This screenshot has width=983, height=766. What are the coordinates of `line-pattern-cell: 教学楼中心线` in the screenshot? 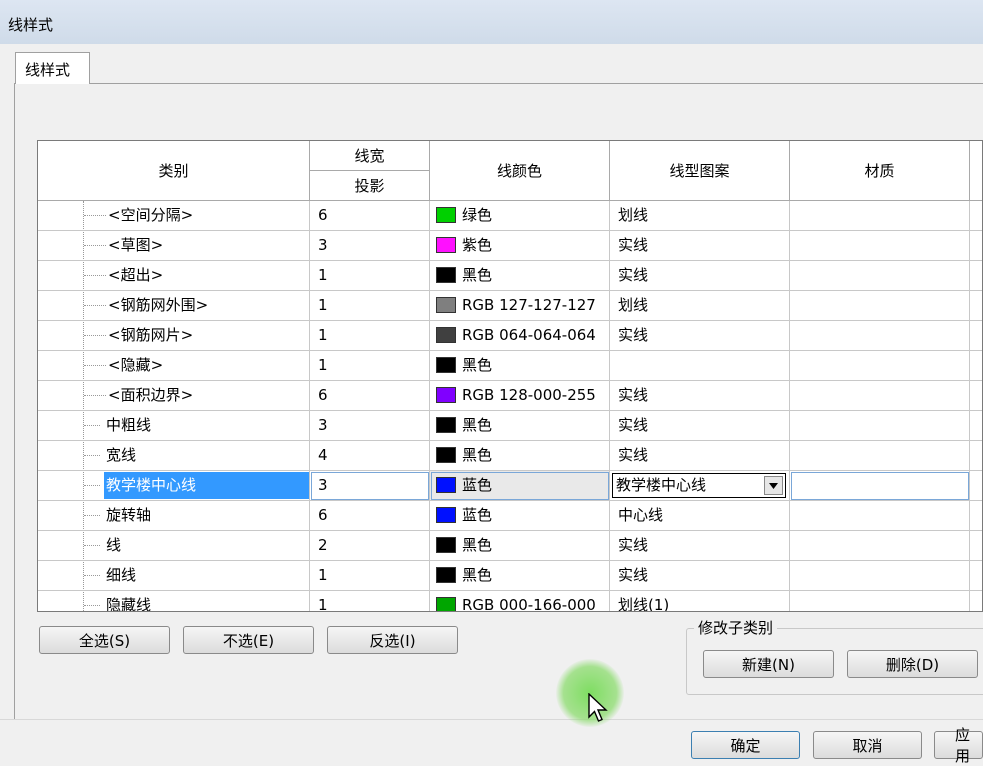 It's located at (700, 486).